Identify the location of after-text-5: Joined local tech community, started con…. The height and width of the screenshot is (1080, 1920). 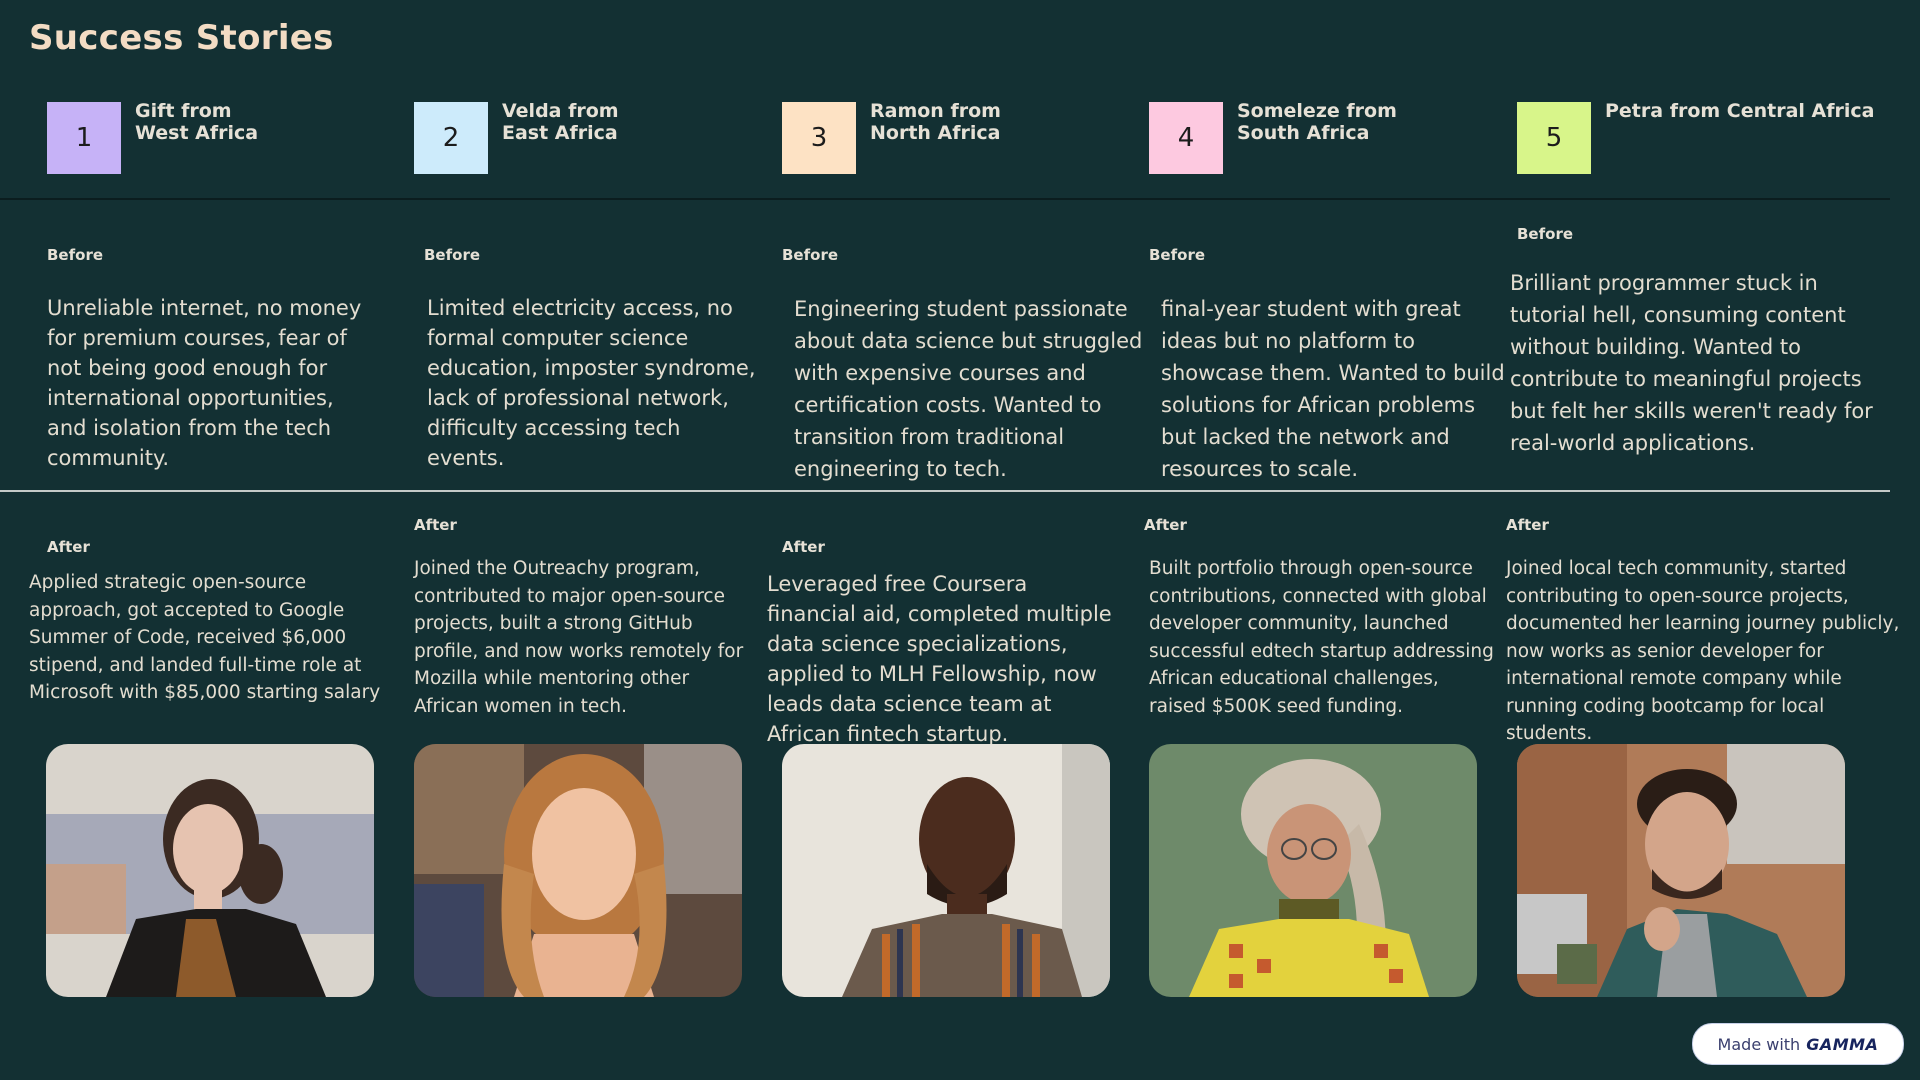
(1703, 651).